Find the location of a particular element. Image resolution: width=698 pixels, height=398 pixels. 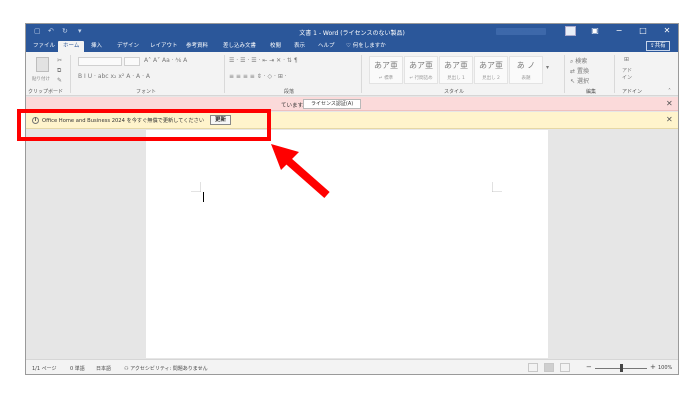

group-styles-label: スタイル is located at coordinates (454, 92).